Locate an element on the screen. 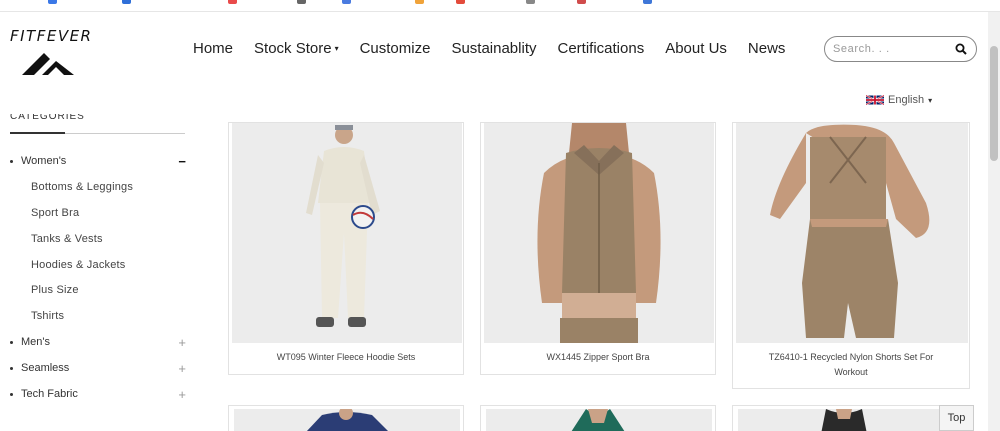  scrollbar-thumb is located at coordinates (994, 103).